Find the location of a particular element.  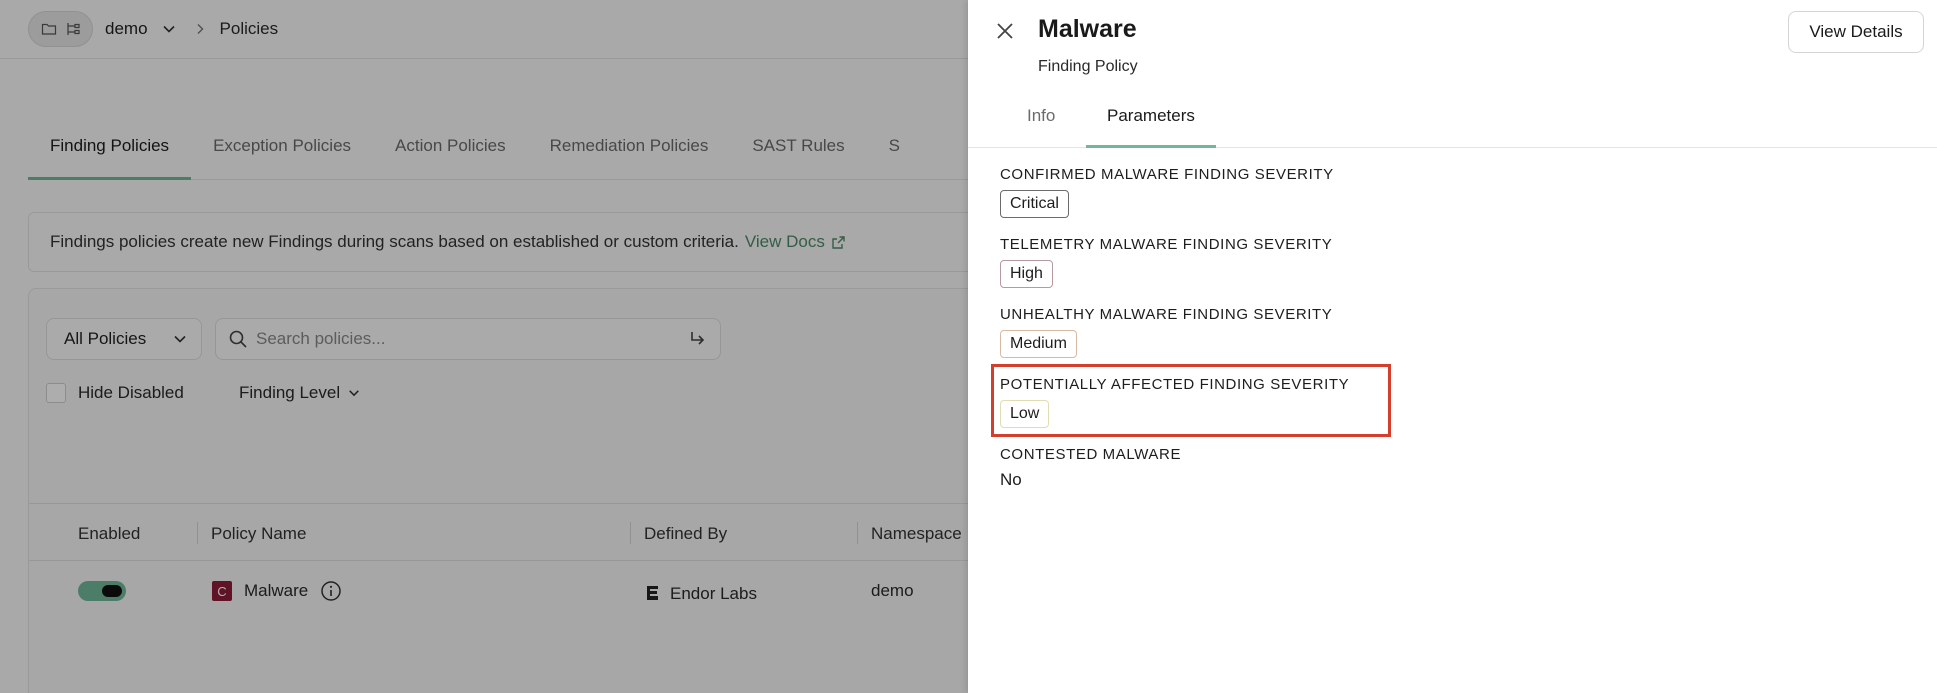

severity-chip-medium: Medium is located at coordinates (1038, 344).